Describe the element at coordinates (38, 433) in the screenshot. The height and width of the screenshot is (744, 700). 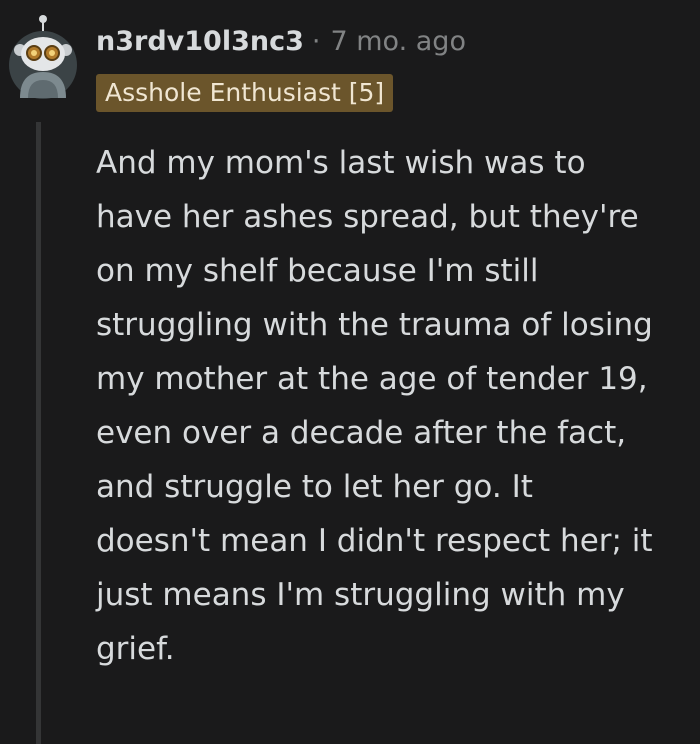
I see `thread-collapse-line` at that location.